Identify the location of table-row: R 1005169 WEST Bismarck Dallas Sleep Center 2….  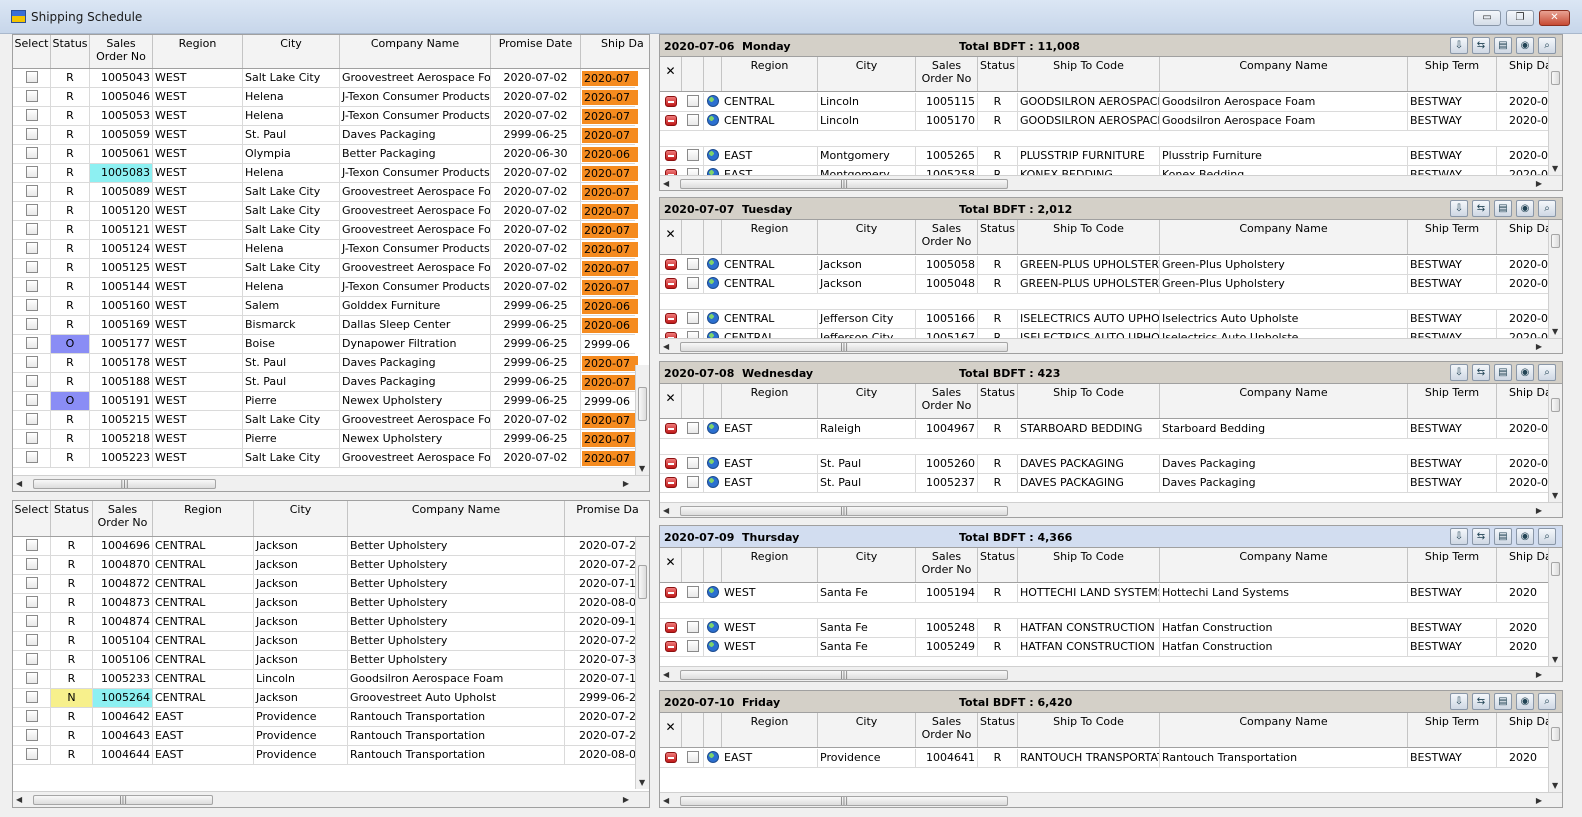
(325, 325).